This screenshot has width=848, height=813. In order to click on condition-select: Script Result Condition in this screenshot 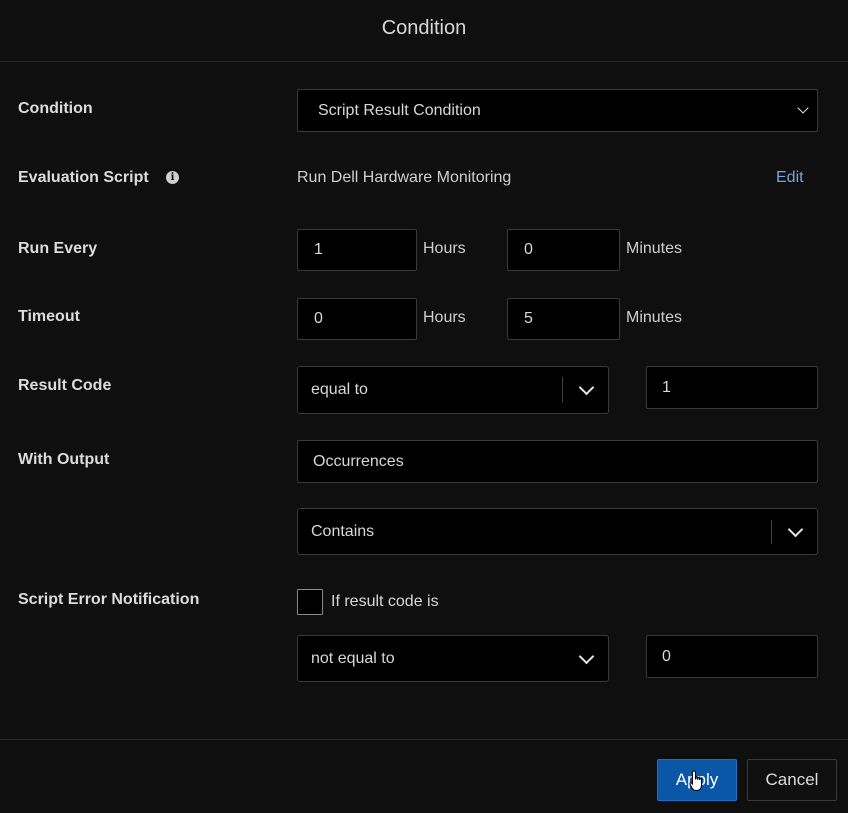, I will do `click(557, 110)`.